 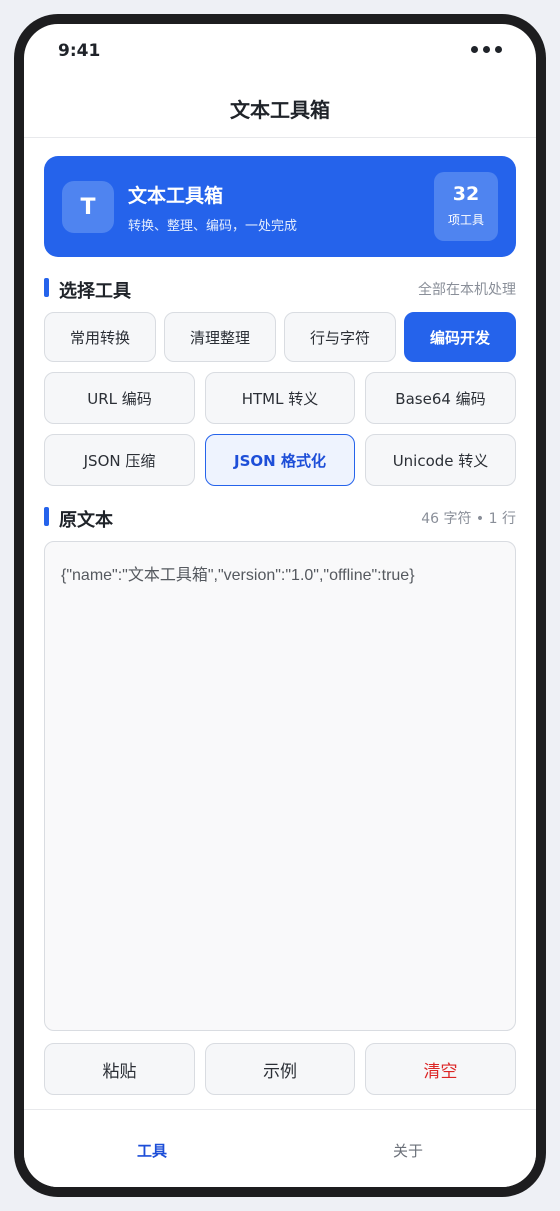 What do you see at coordinates (280, 519) in the screenshot?
I see `source-section-header: 原文本 46 字符 • 1 行` at bounding box center [280, 519].